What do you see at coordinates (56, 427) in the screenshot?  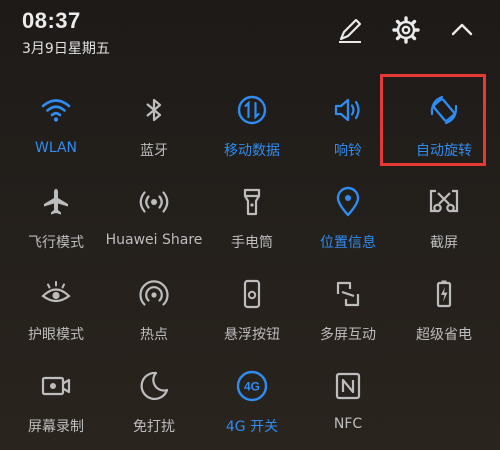 I see `toggle-label: 屏幕录制` at bounding box center [56, 427].